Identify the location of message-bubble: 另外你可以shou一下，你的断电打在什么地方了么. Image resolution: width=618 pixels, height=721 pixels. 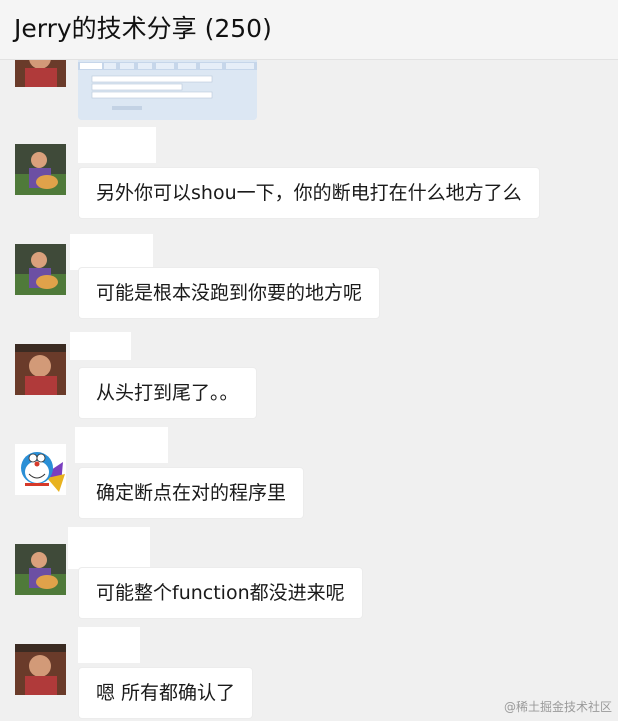
(309, 193).